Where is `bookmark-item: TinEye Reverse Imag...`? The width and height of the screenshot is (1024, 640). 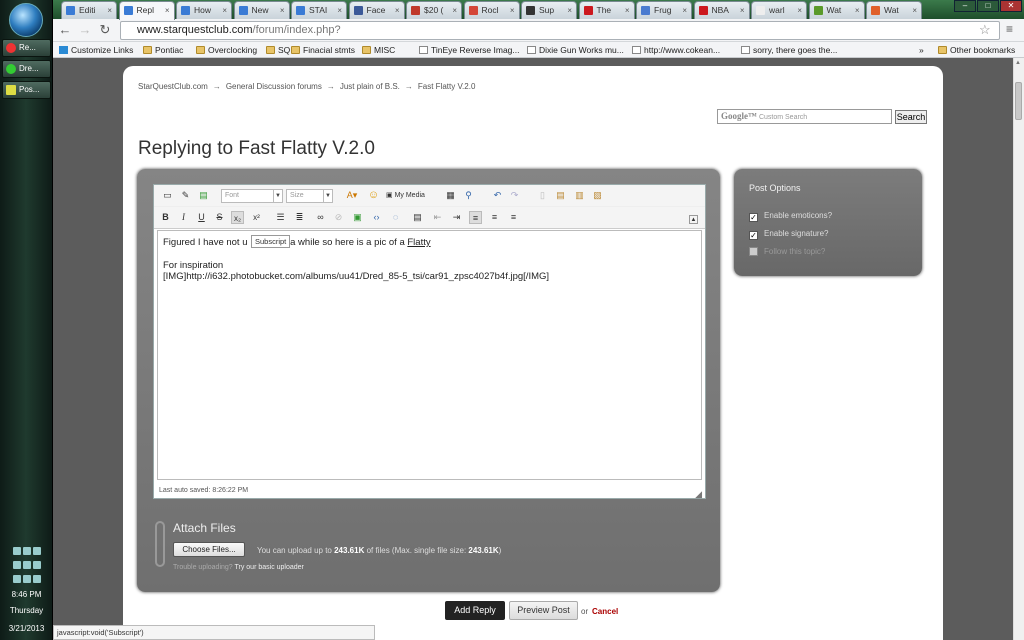 bookmark-item: TinEye Reverse Imag... is located at coordinates (469, 50).